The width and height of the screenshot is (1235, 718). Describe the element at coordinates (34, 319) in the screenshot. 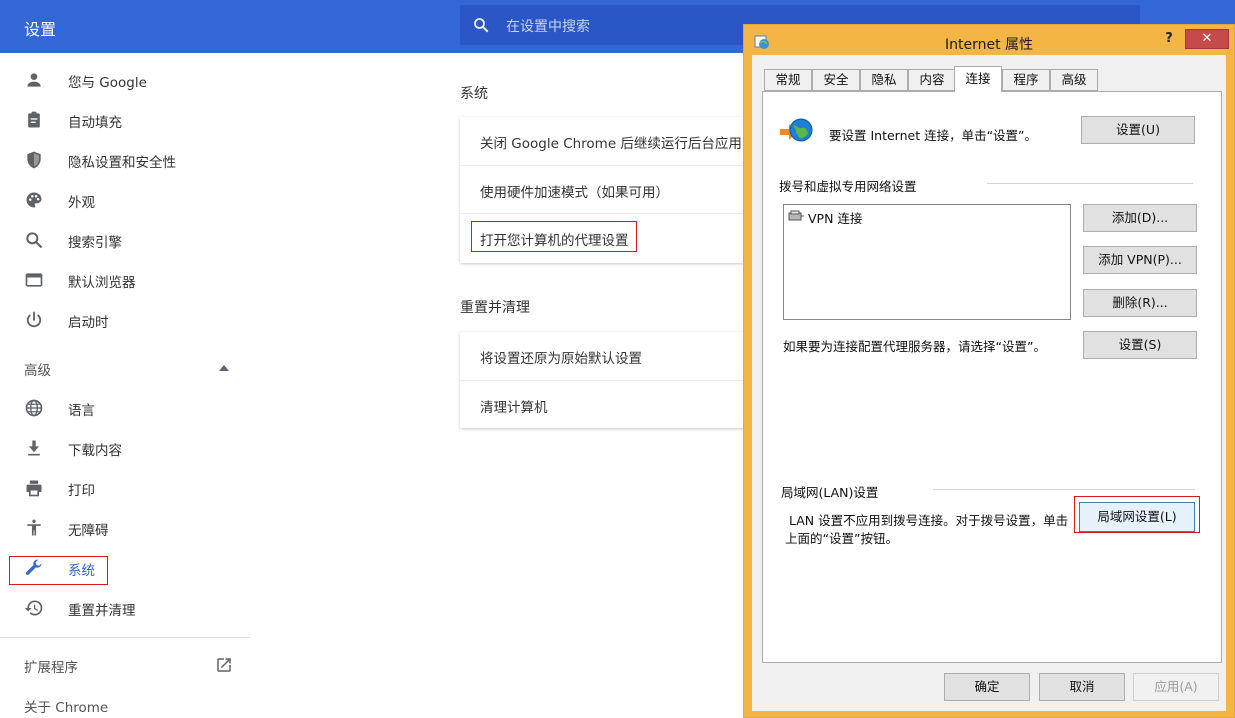

I see `power-icon` at that location.